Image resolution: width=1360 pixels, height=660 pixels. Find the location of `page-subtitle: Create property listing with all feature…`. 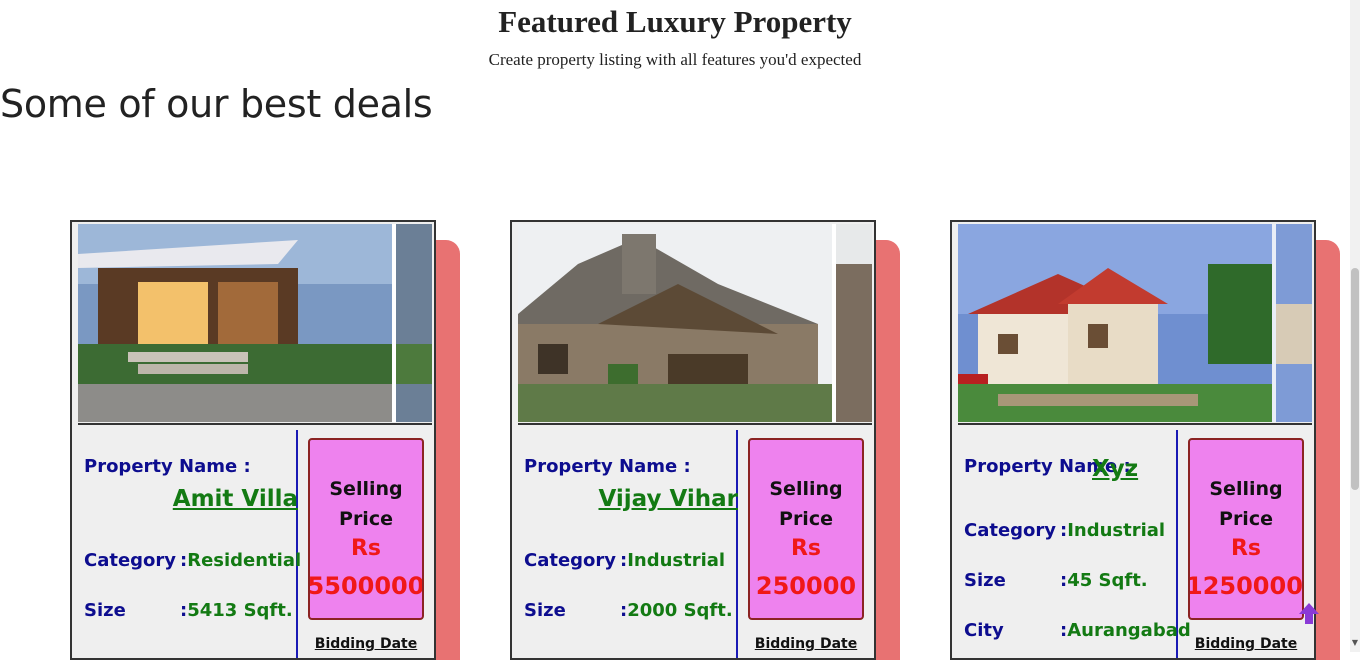

page-subtitle: Create property listing with all feature… is located at coordinates (675, 59).